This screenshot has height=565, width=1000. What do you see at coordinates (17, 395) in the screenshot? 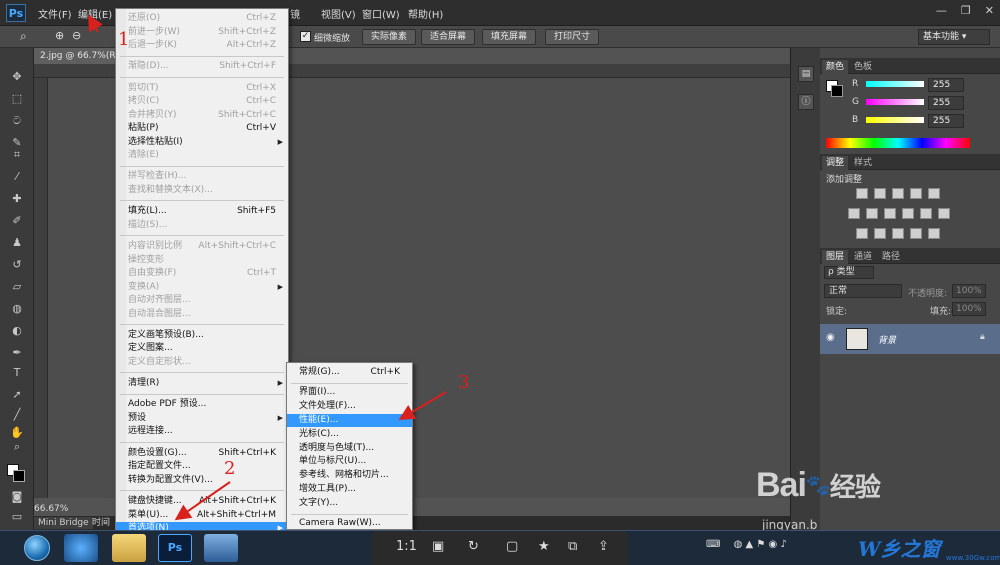
I see `path-select-icon: ➚` at bounding box center [17, 395].